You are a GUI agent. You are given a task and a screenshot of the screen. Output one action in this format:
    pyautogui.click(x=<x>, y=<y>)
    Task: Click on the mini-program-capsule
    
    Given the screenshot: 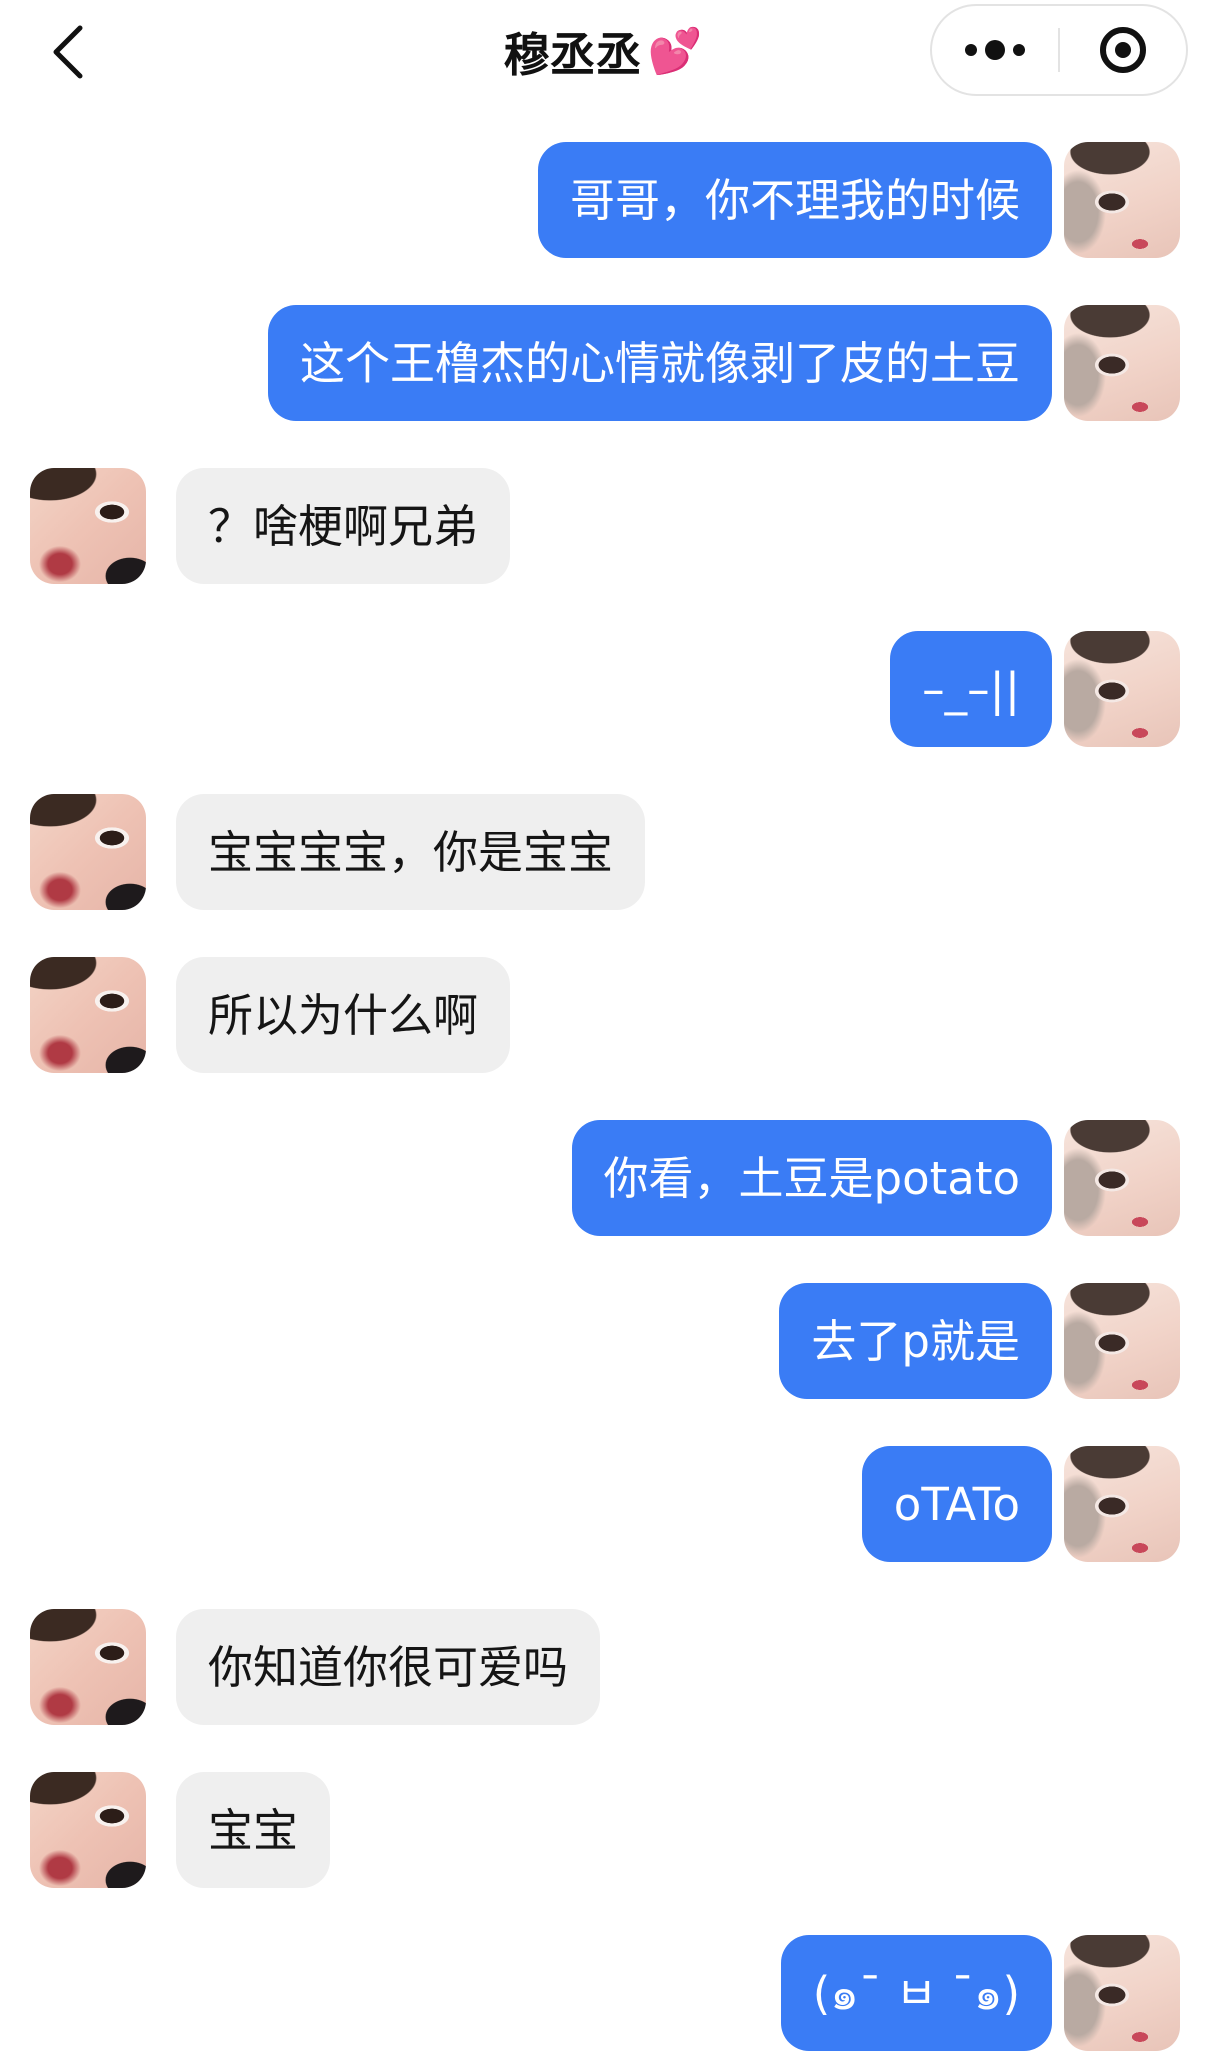 What is the action you would take?
    pyautogui.click(x=1059, y=50)
    